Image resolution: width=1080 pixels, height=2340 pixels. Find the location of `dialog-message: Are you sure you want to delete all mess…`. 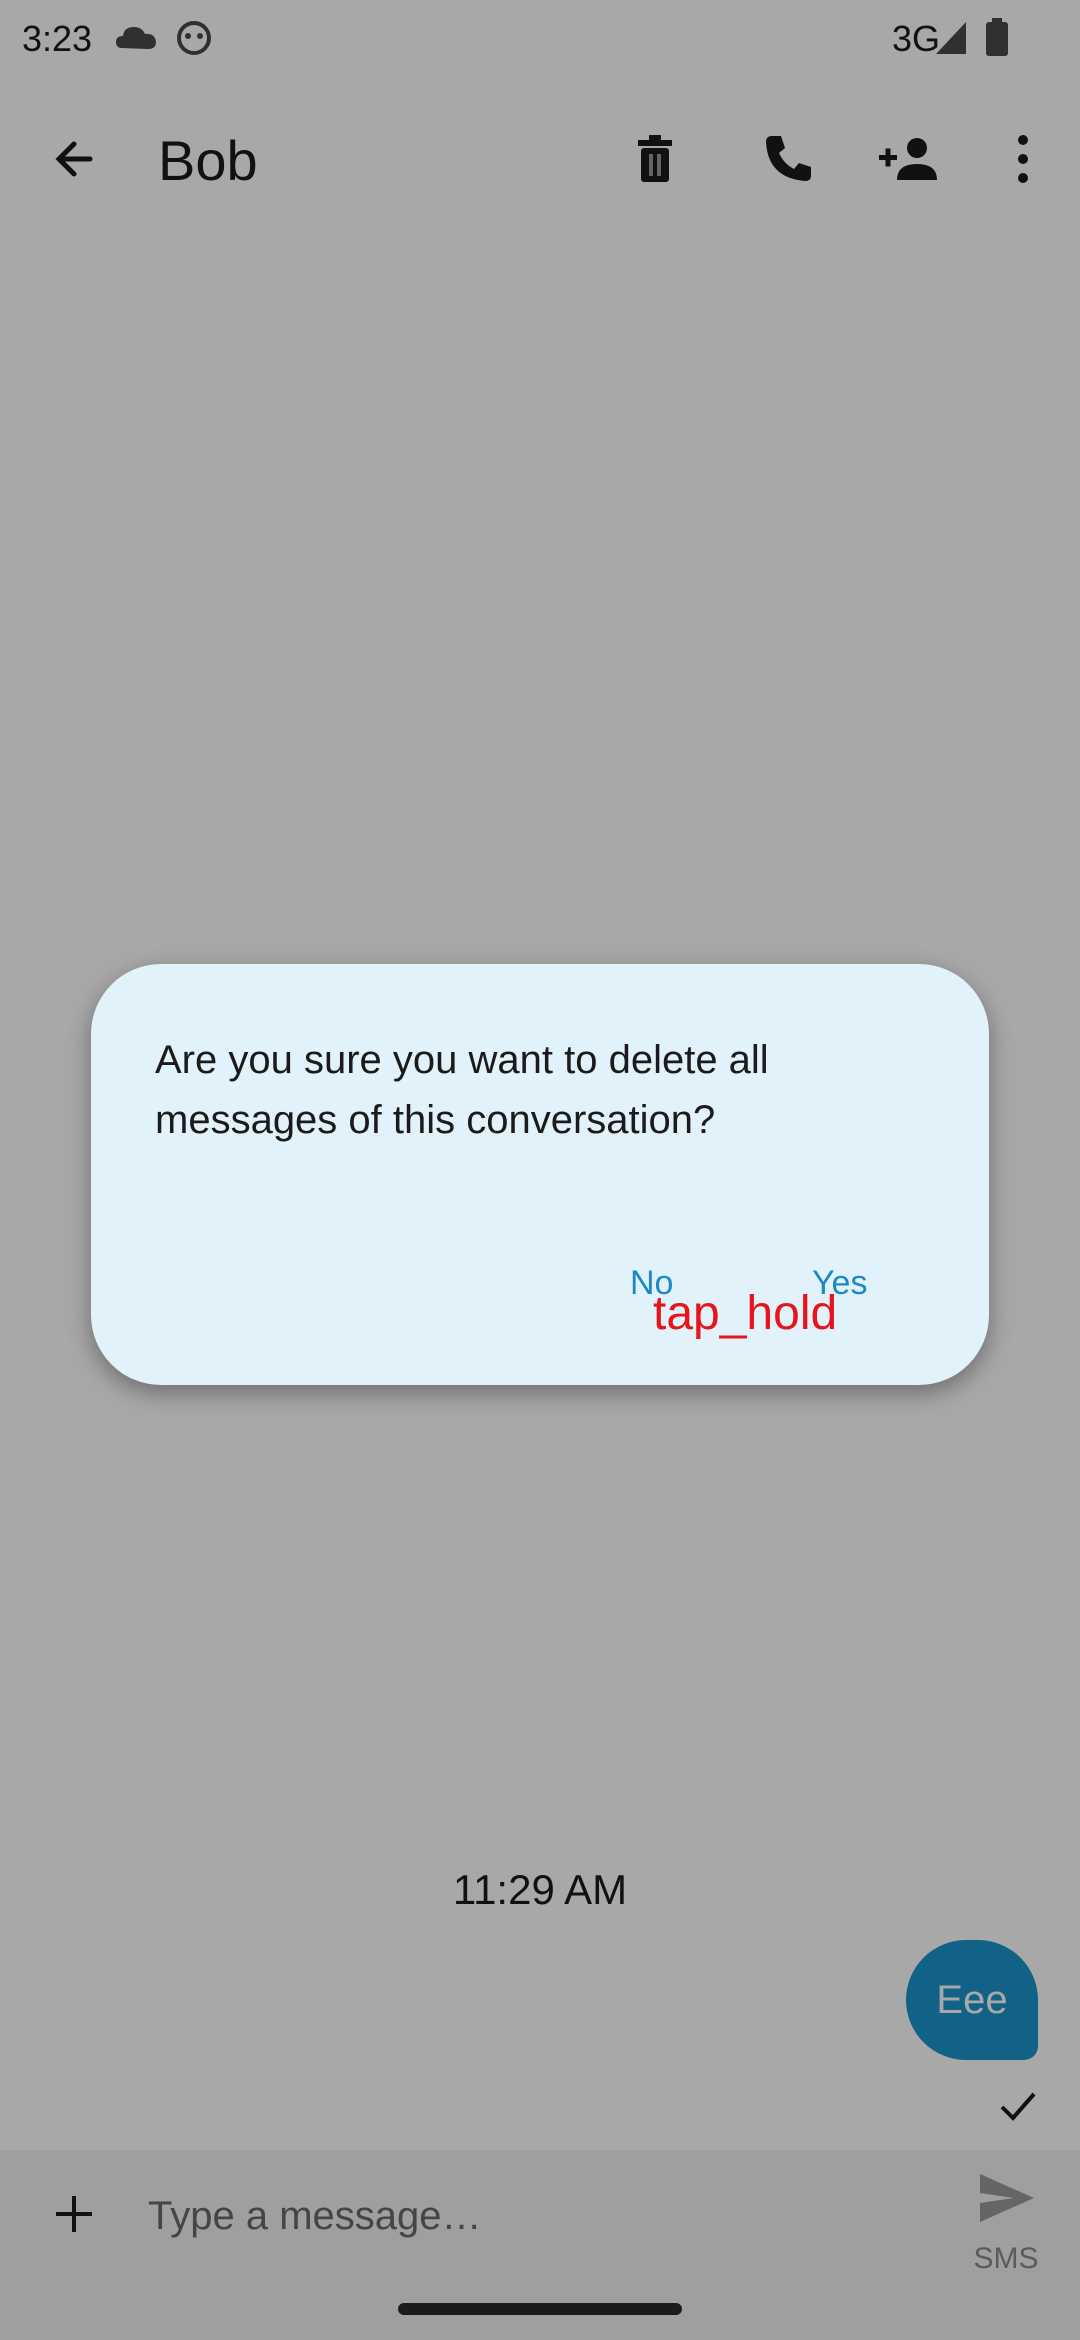

dialog-message: Are you sure you want to delete all mess… is located at coordinates (462, 1090).